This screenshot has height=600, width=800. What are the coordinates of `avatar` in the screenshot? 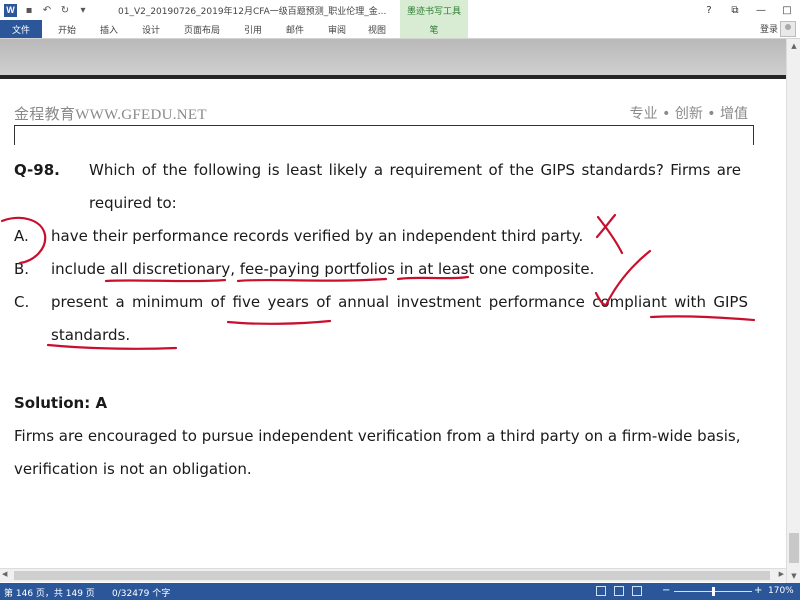 It's located at (788, 29).